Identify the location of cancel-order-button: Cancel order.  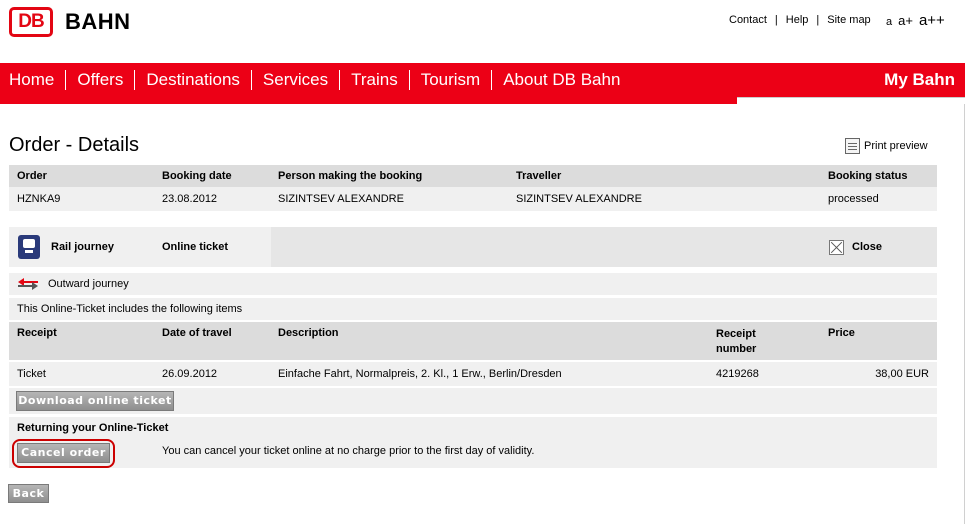
(63, 453).